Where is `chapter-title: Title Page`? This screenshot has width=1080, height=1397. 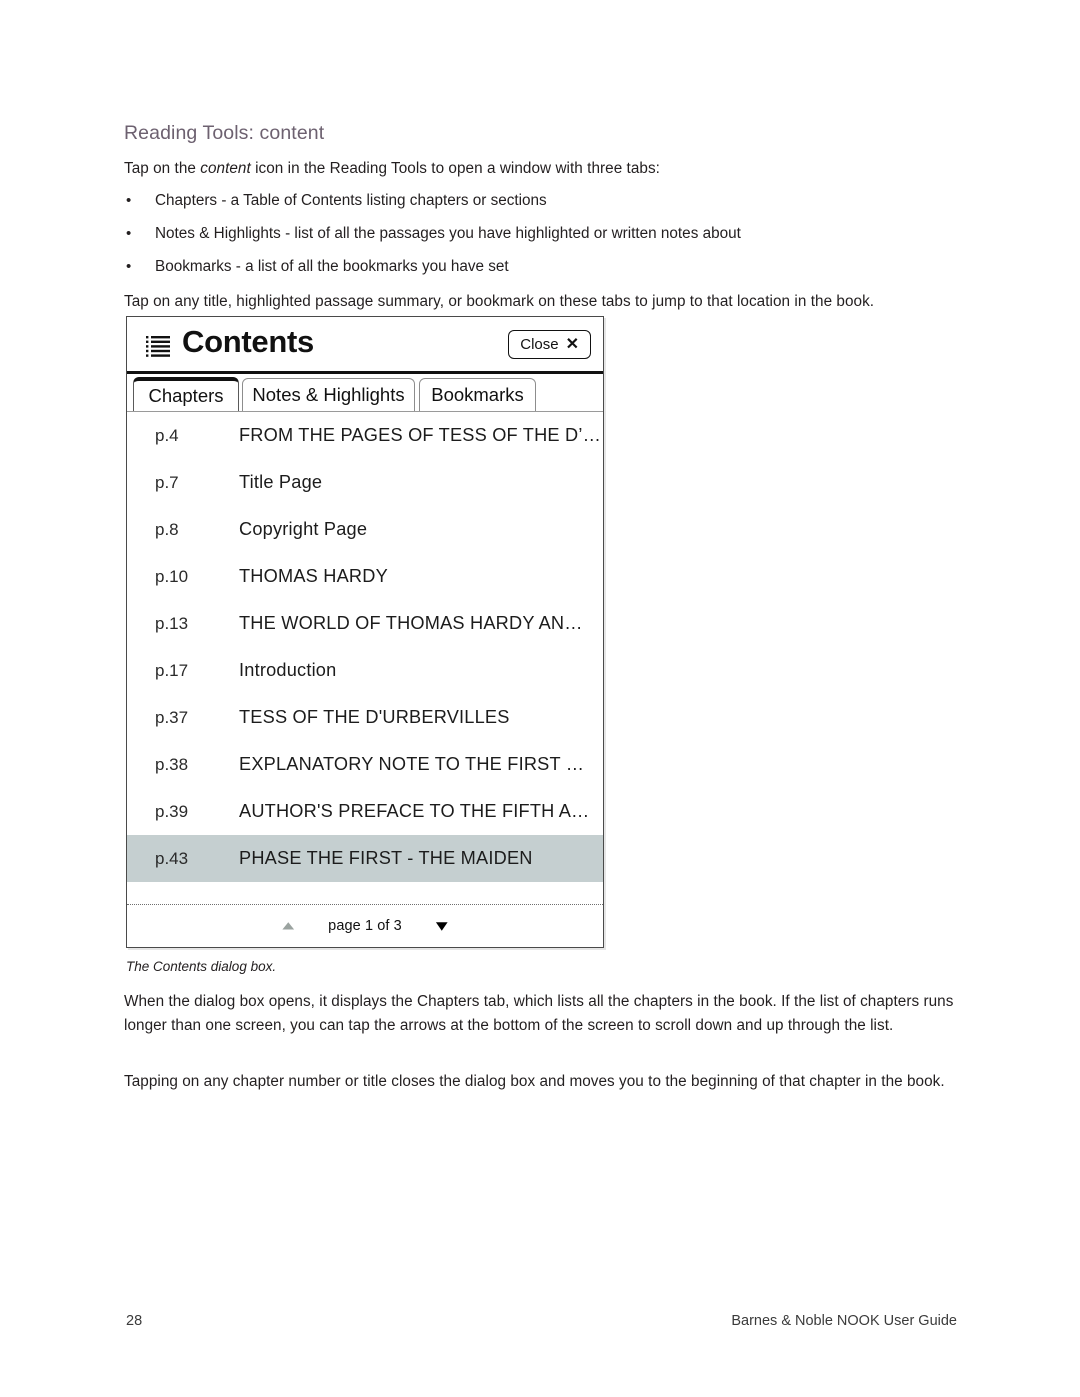
chapter-title: Title Page is located at coordinates (281, 482).